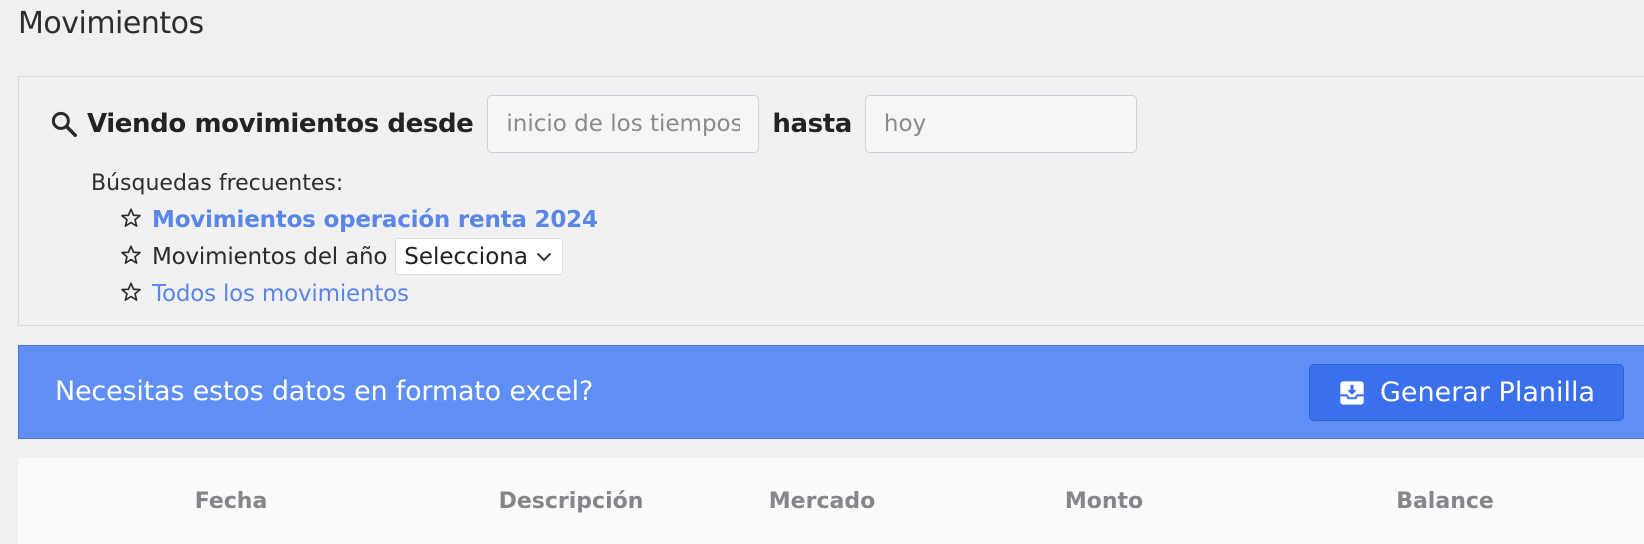 Image resolution: width=1644 pixels, height=544 pixels. What do you see at coordinates (270, 256) in the screenshot?
I see `frequent-year-label: Movimientos del año` at bounding box center [270, 256].